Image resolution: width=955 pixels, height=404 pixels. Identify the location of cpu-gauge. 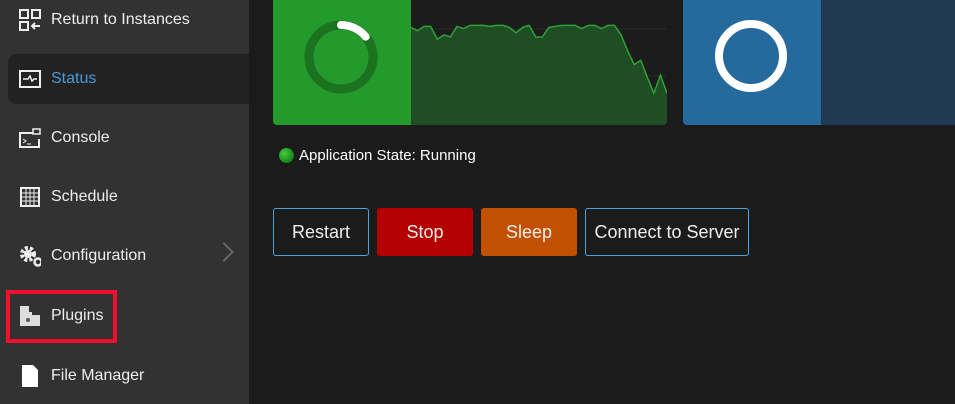
(341, 57).